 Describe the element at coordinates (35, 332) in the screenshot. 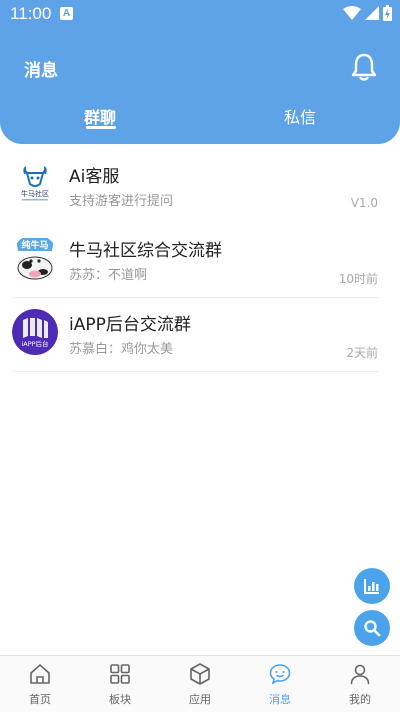

I see `iapp-backend-logo-icon: iAPP后台` at that location.